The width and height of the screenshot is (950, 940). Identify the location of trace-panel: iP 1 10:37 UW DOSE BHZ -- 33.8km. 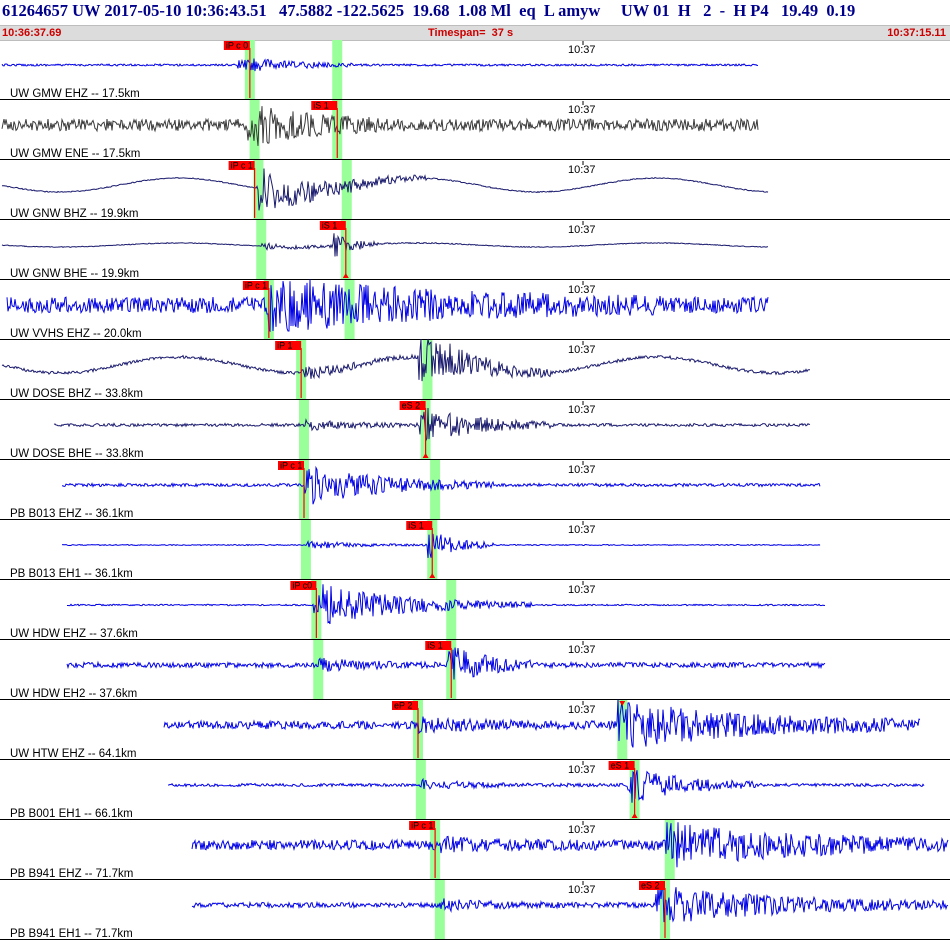
(475, 369).